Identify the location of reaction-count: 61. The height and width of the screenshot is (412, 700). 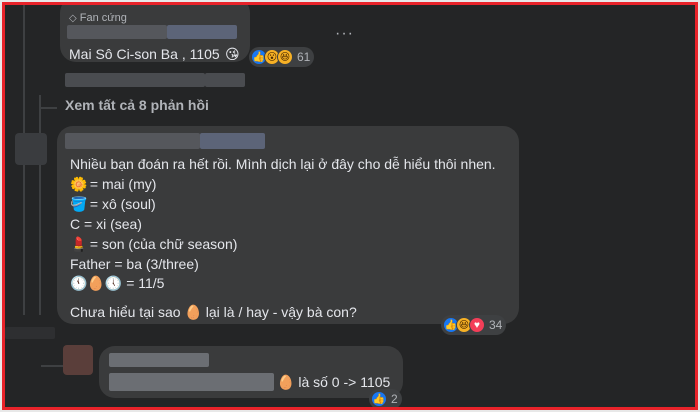
(304, 57).